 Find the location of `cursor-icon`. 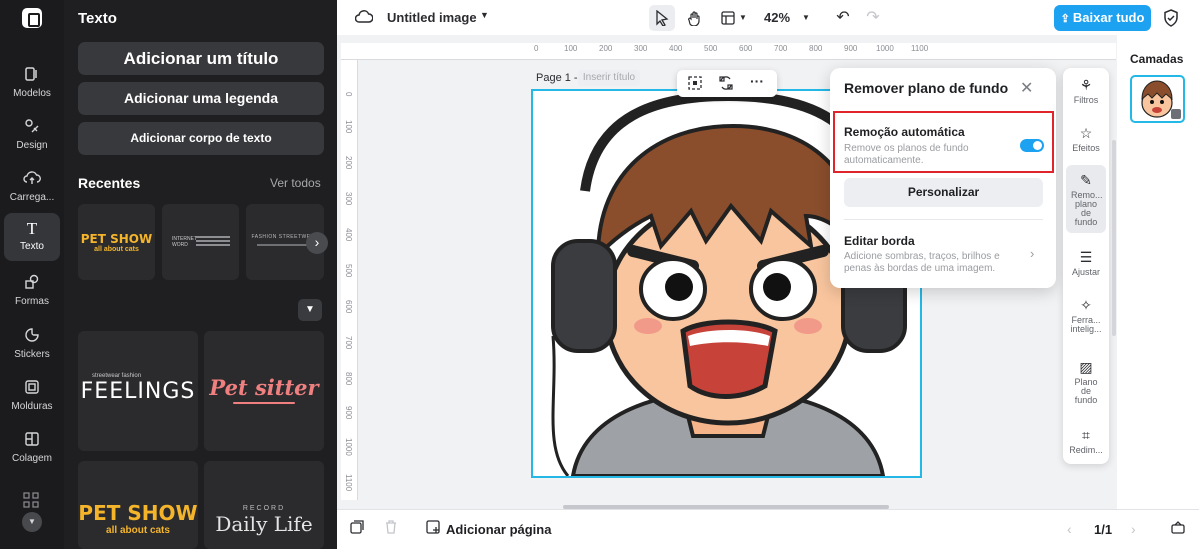

cursor-icon is located at coordinates (662, 18).